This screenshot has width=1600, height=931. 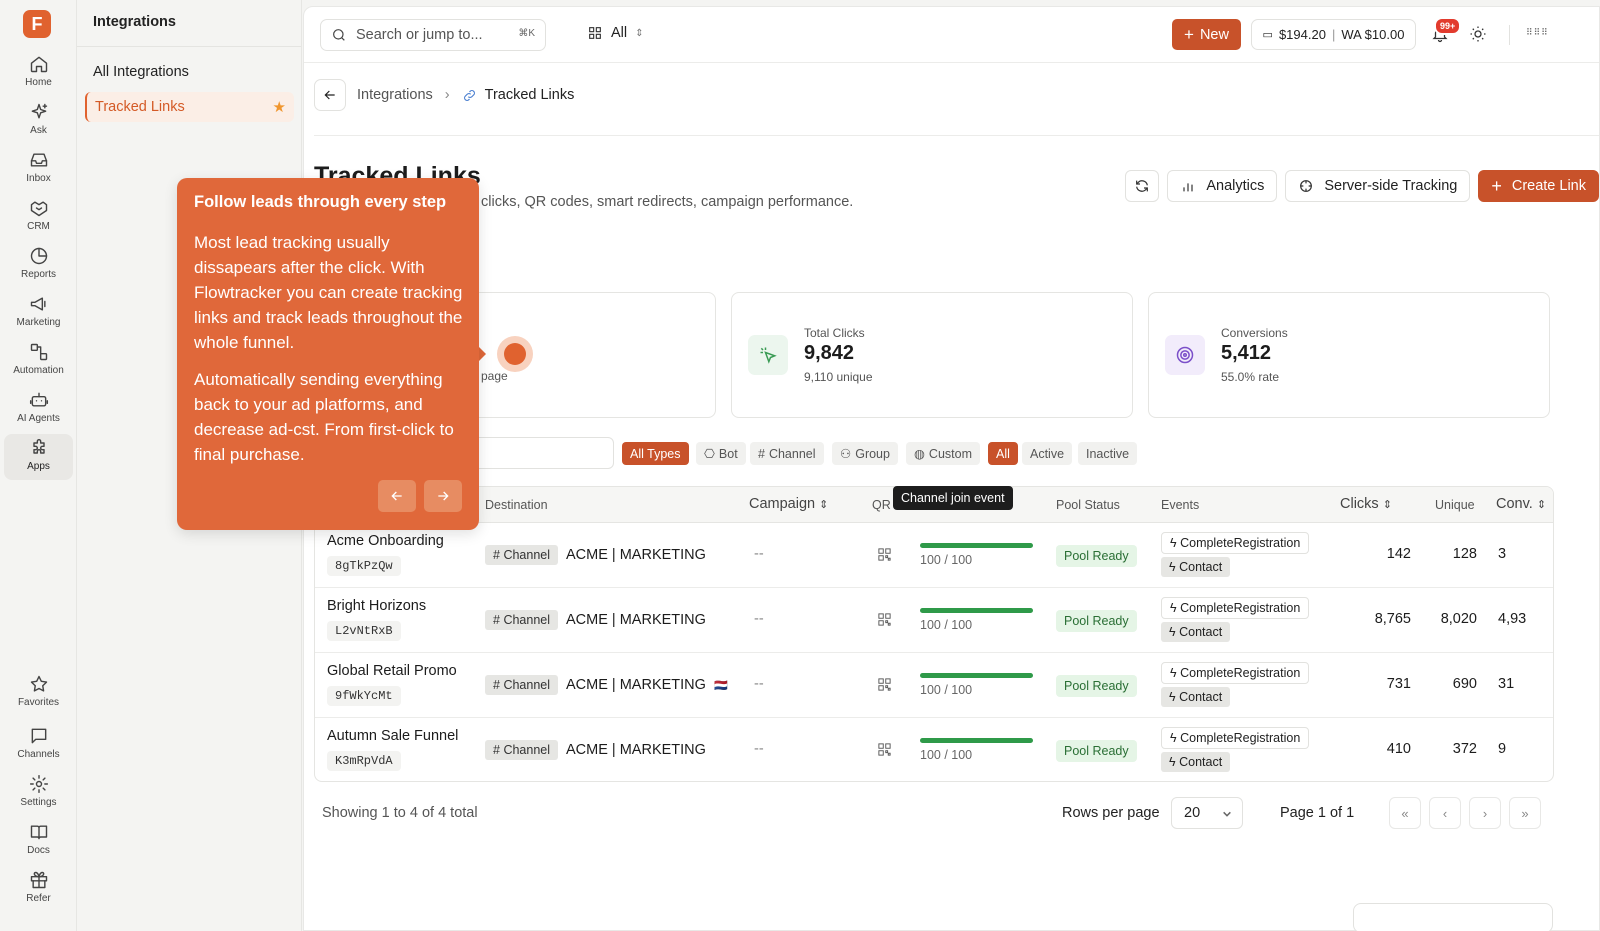 I want to click on tour-prev-button, so click(x=397, y=496).